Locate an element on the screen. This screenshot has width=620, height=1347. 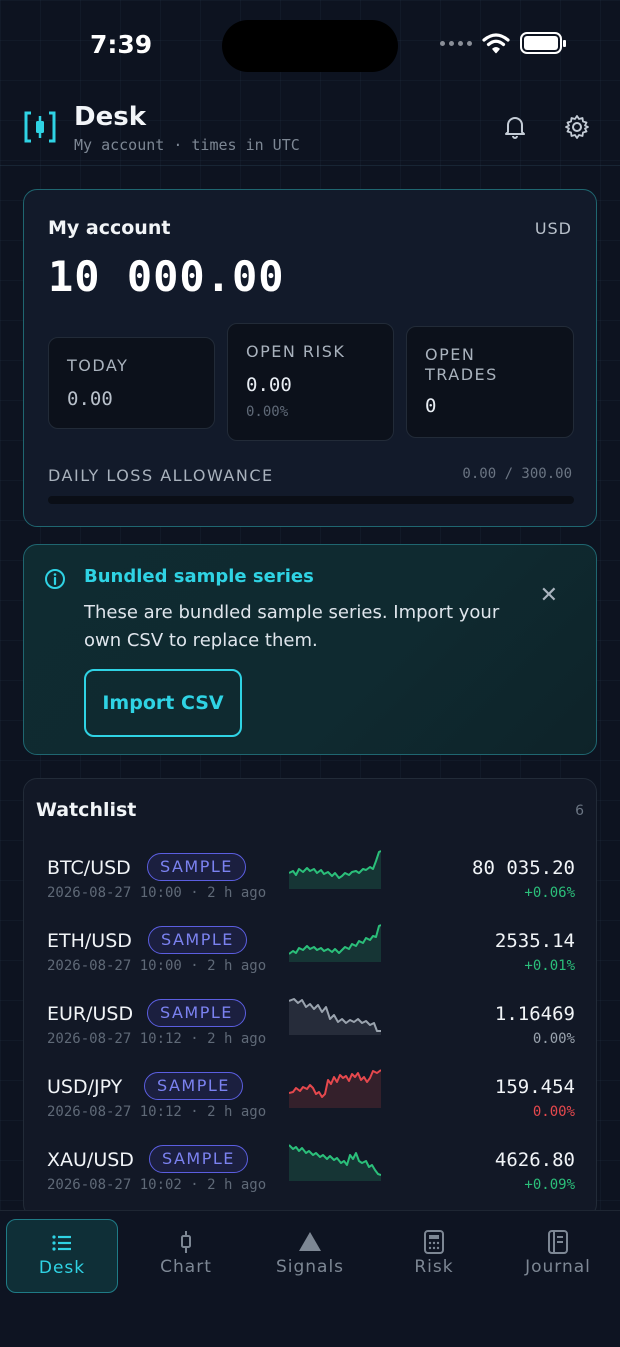
daily-loss-value: 0.00 / 300.00 is located at coordinates (517, 474).